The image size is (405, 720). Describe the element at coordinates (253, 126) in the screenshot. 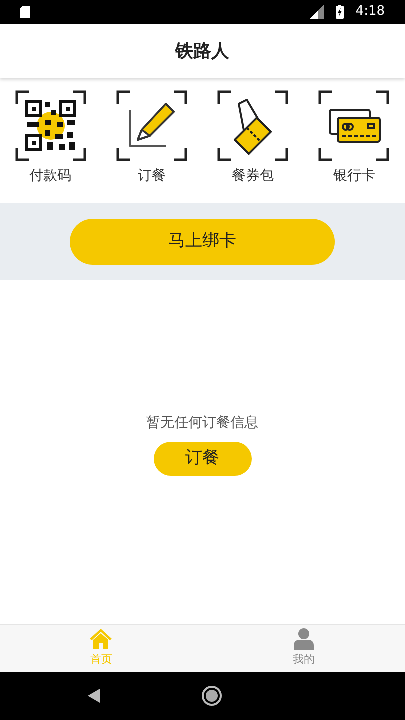

I see `ticket-icon` at that location.